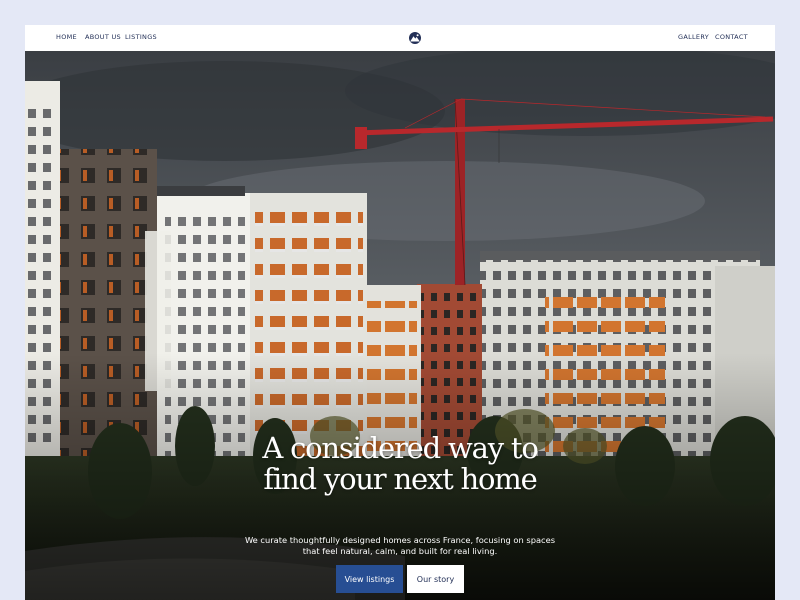 The width and height of the screenshot is (800, 600). Describe the element at coordinates (435, 579) in the screenshot. I see `our-story-button: Our story` at that location.